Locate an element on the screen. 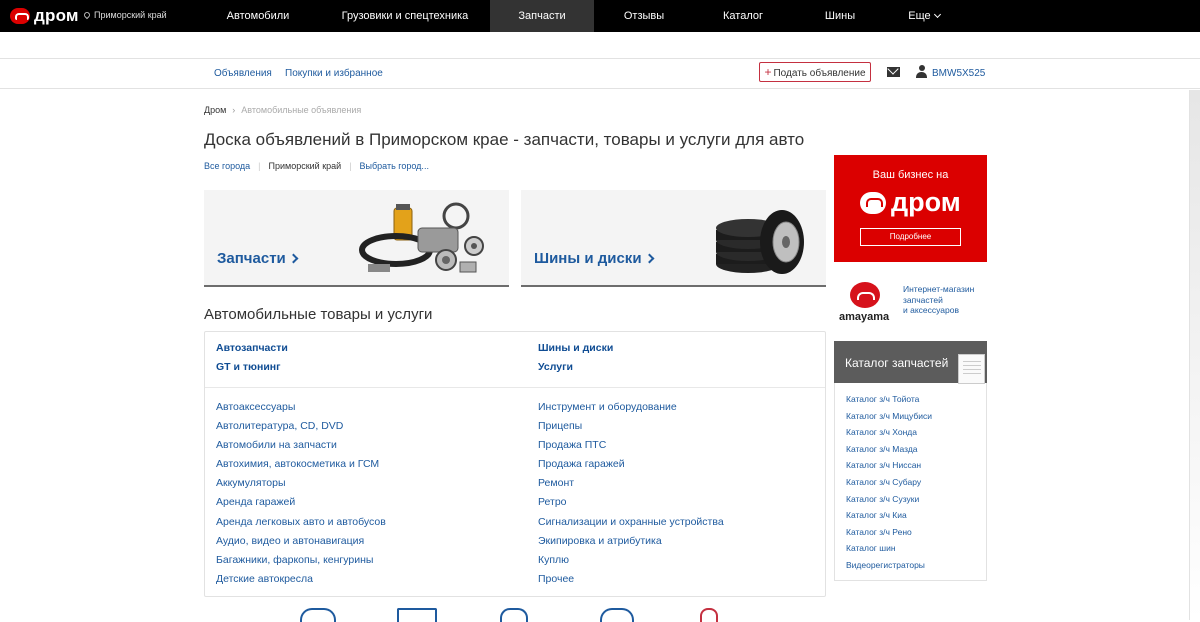 This screenshot has height=622, width=1200. category-link: Автоаксессуары is located at coordinates (255, 407).